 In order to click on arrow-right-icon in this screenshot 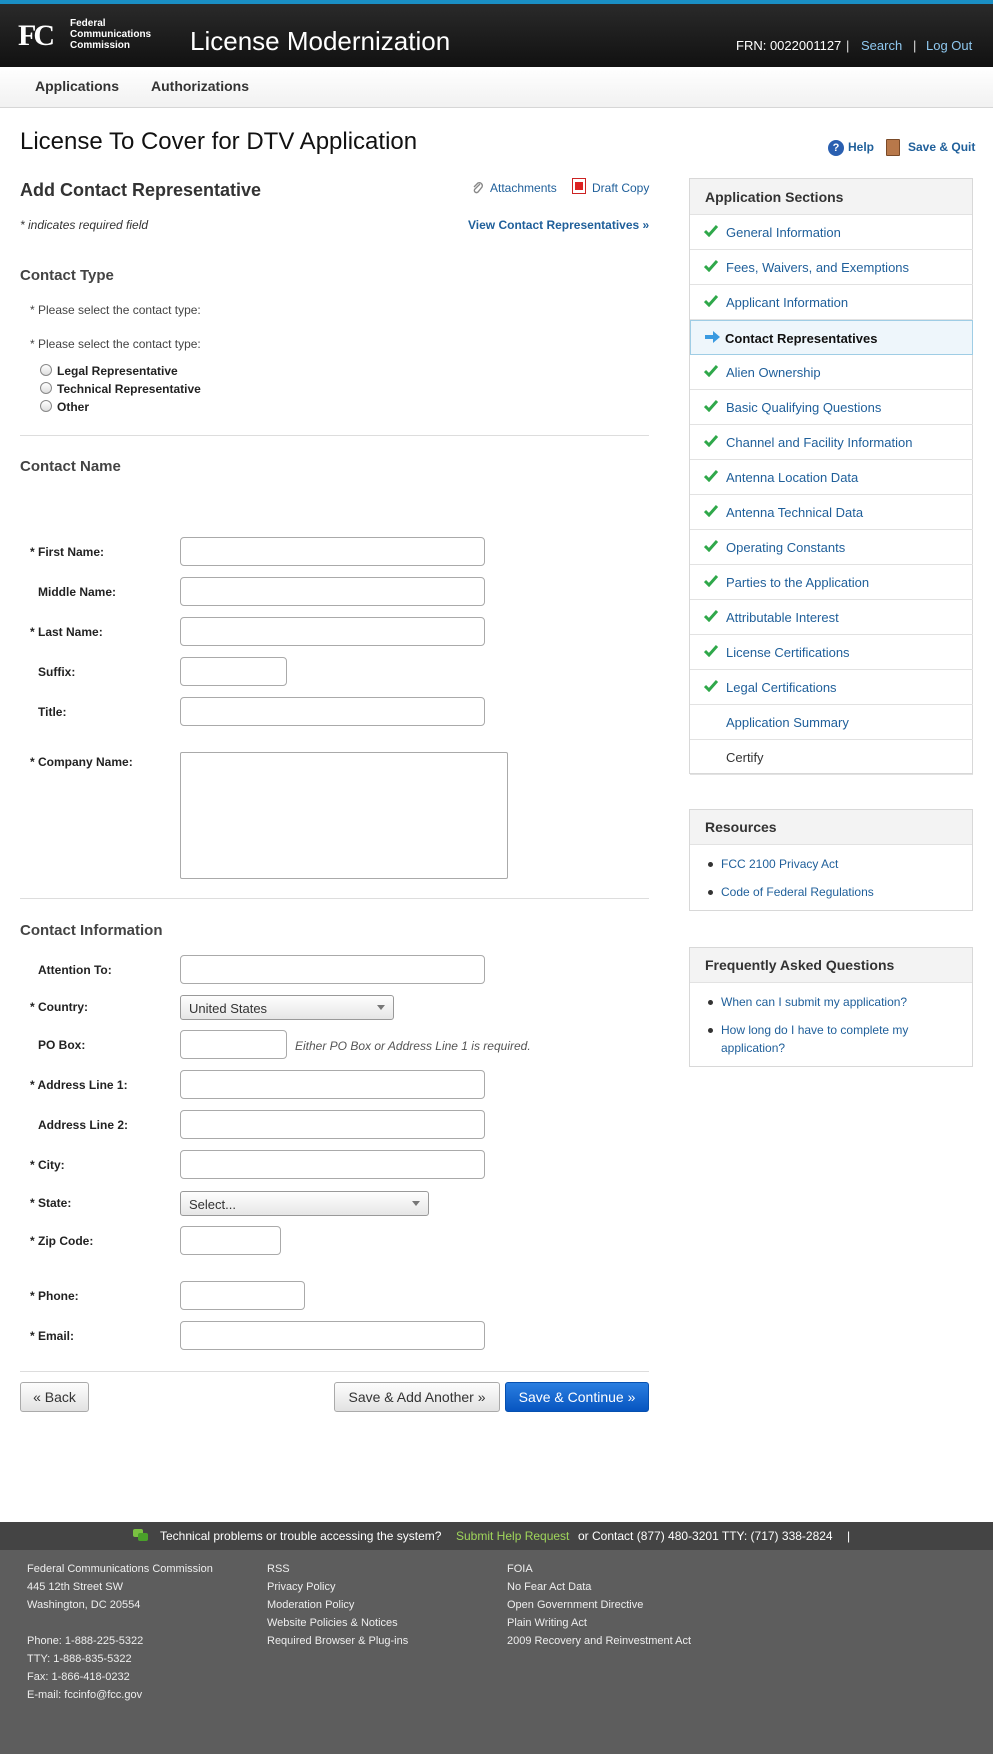, I will do `click(712, 337)`.